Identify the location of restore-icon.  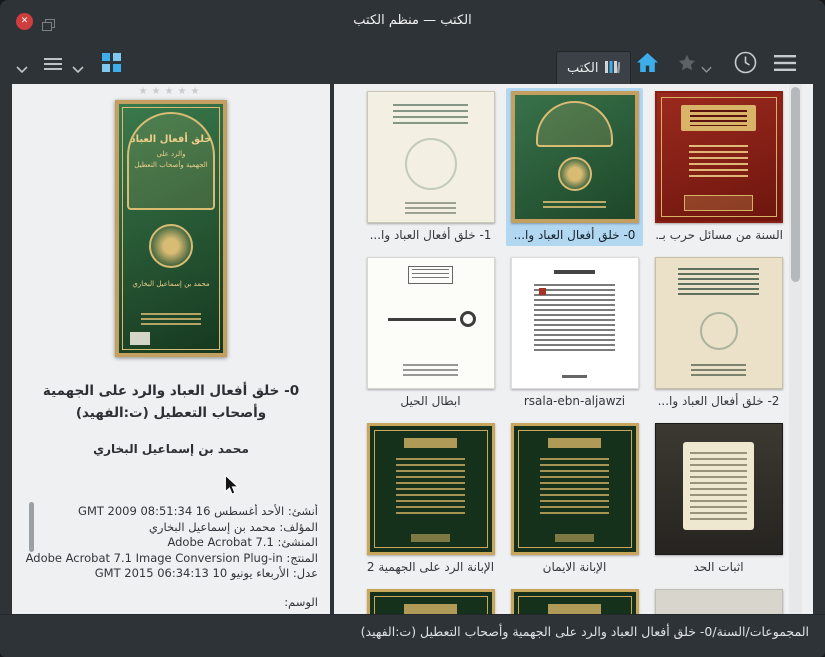
(48, 25).